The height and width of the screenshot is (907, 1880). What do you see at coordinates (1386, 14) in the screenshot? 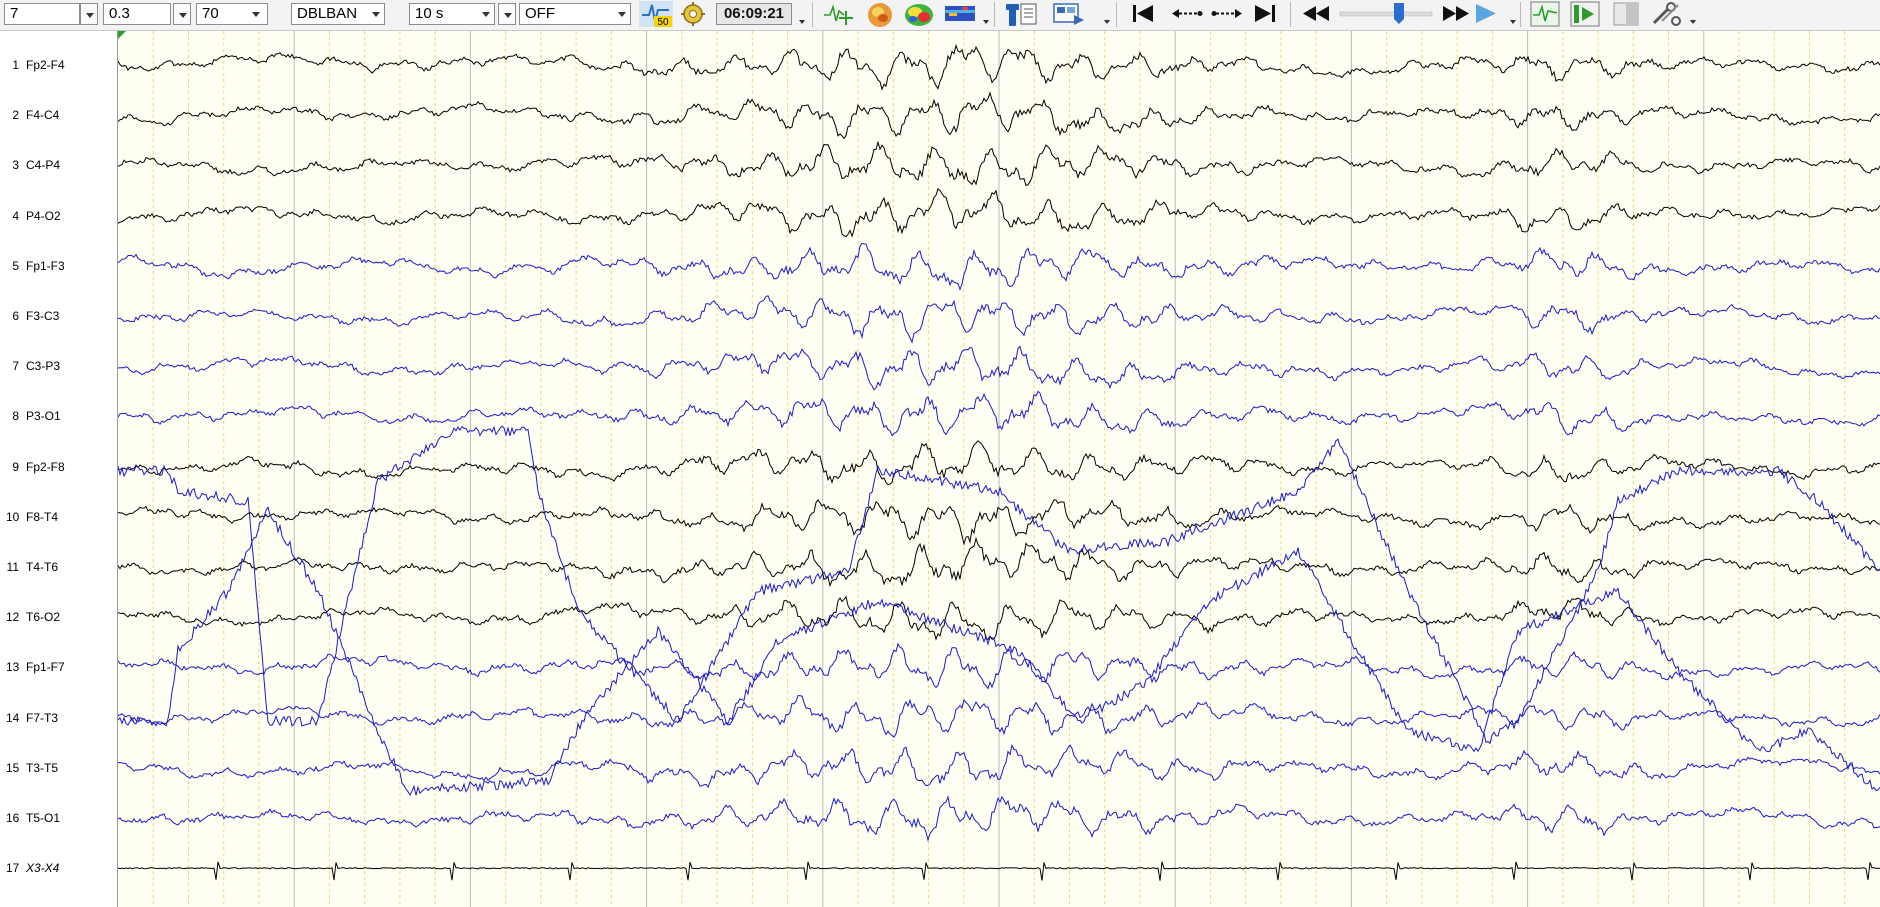
I see `speed-slider` at bounding box center [1386, 14].